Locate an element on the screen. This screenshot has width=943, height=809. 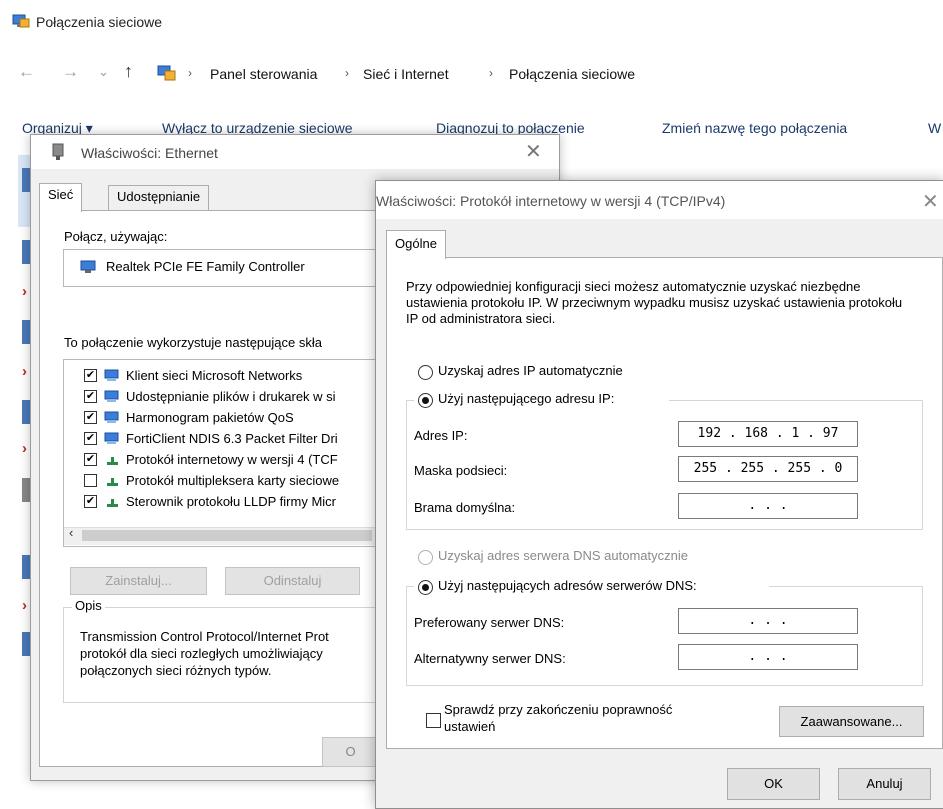
validate-label-line1: Sprawdź przy zakończeniu poprawność is located at coordinates (558, 709).